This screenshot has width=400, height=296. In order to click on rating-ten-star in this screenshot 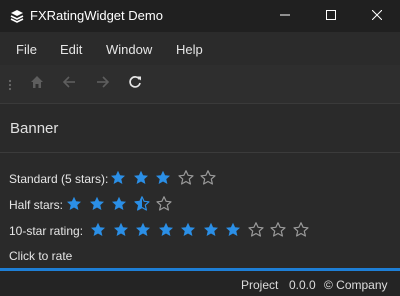, I will do `click(202, 230)`.